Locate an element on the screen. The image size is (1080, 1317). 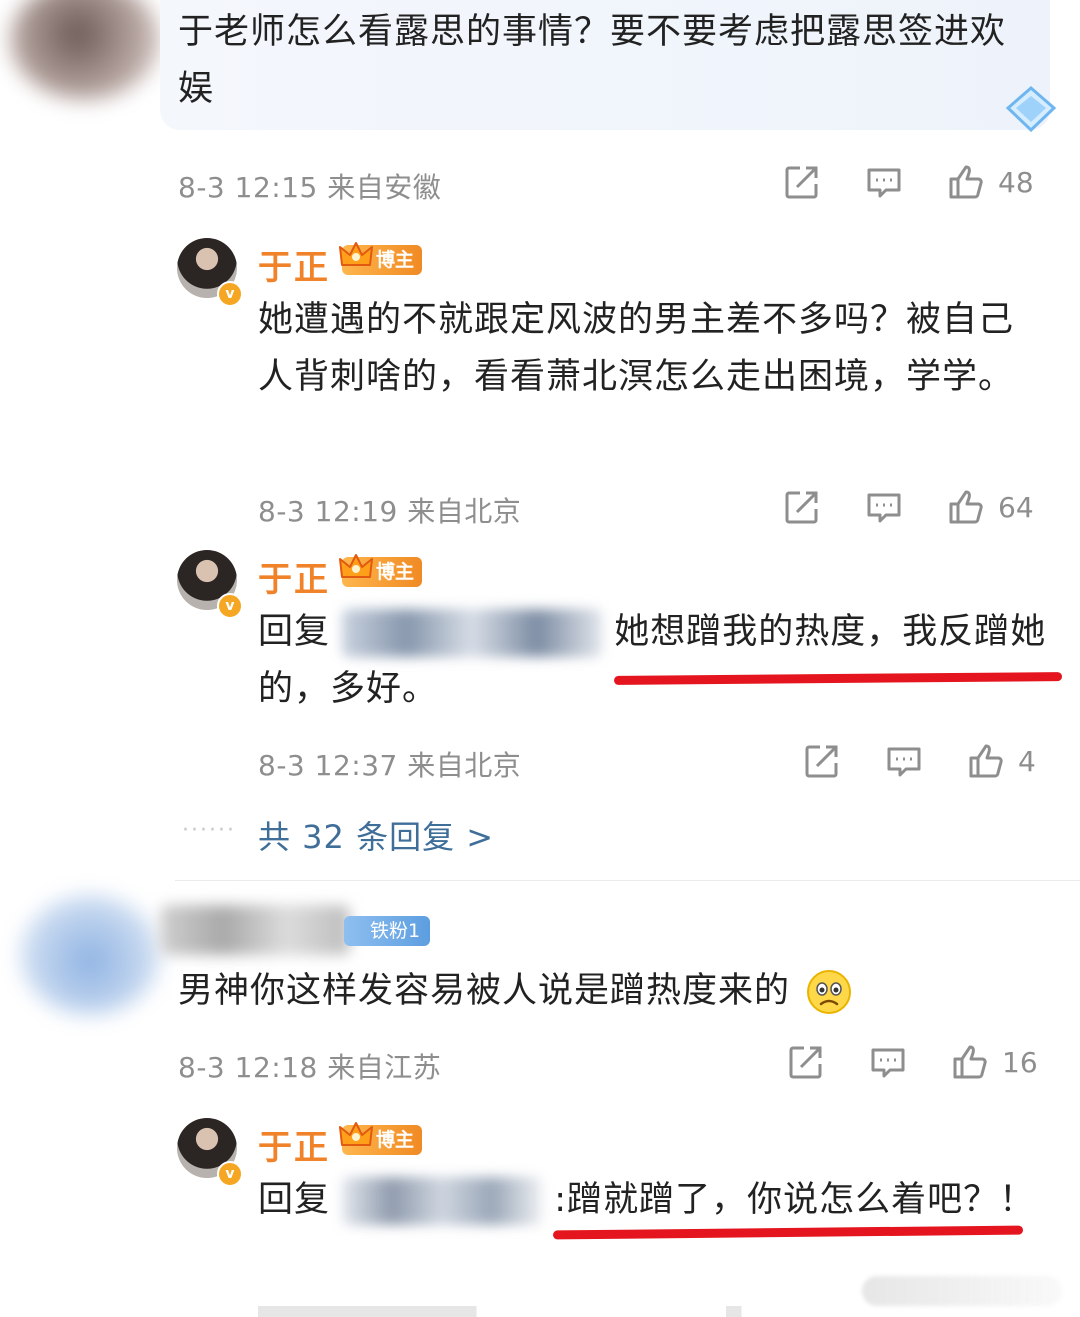
thread-dots: ······ is located at coordinates (209, 830).